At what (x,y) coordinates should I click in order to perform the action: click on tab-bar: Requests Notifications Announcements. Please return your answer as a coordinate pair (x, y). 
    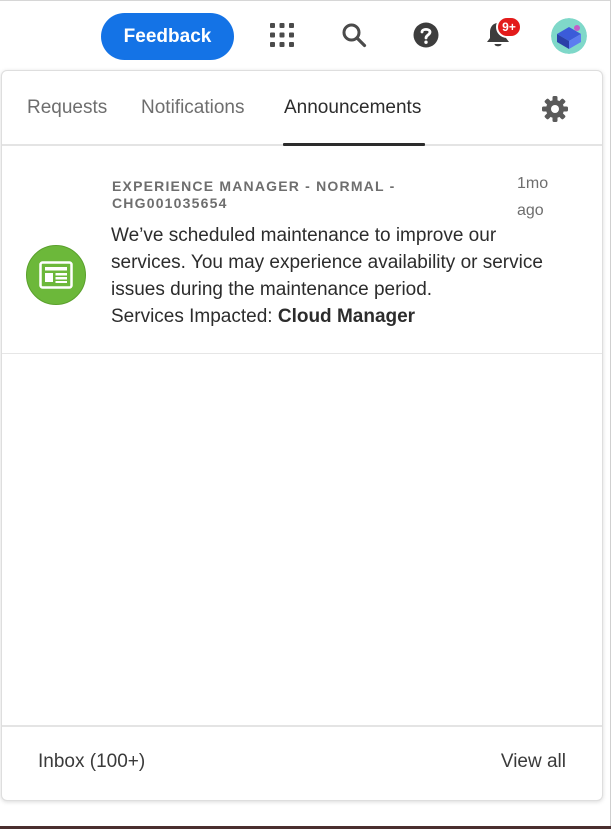
    Looking at the image, I should click on (302, 108).